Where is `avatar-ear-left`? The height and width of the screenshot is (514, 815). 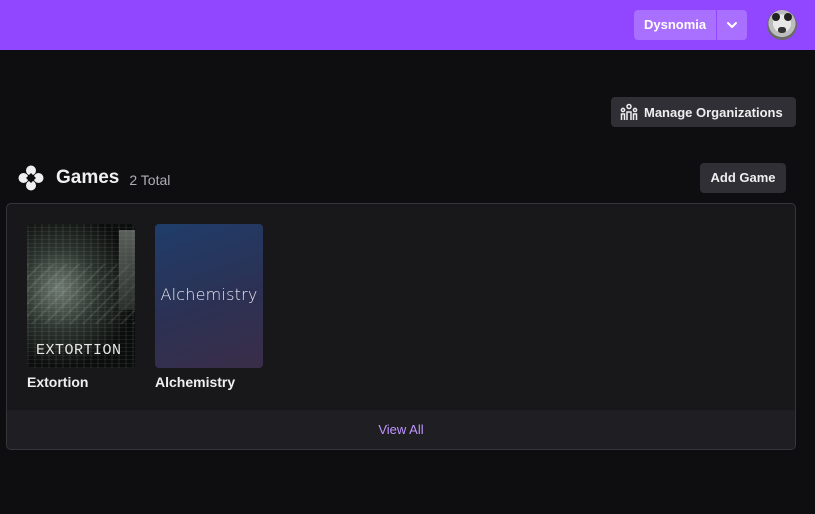 avatar-ear-left is located at coordinates (776, 17).